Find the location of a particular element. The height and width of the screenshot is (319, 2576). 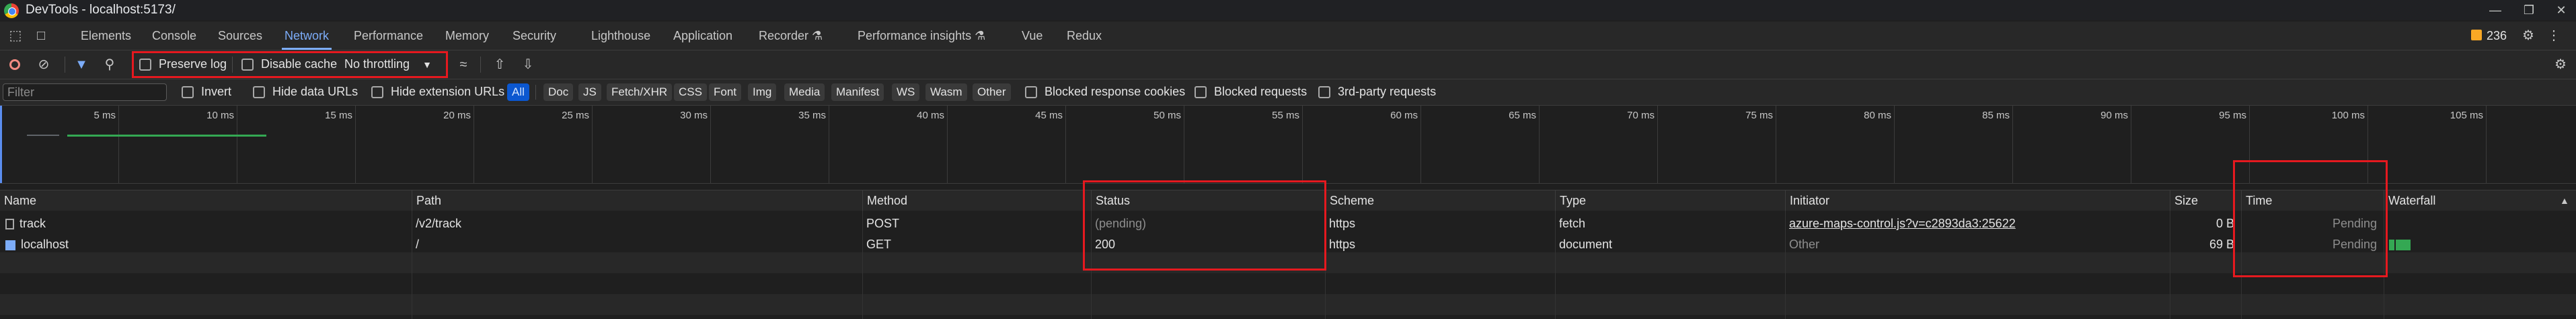

col-name: Name is located at coordinates (206, 200).